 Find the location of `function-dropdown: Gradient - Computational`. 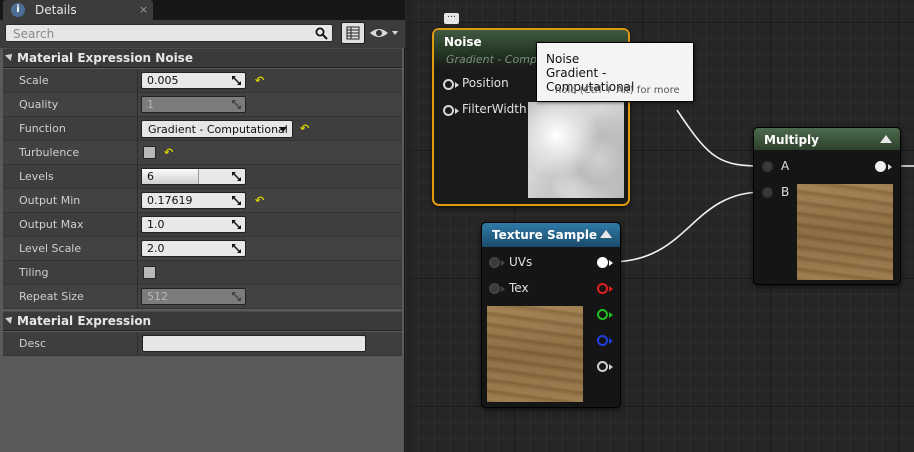

function-dropdown: Gradient - Computational is located at coordinates (217, 129).